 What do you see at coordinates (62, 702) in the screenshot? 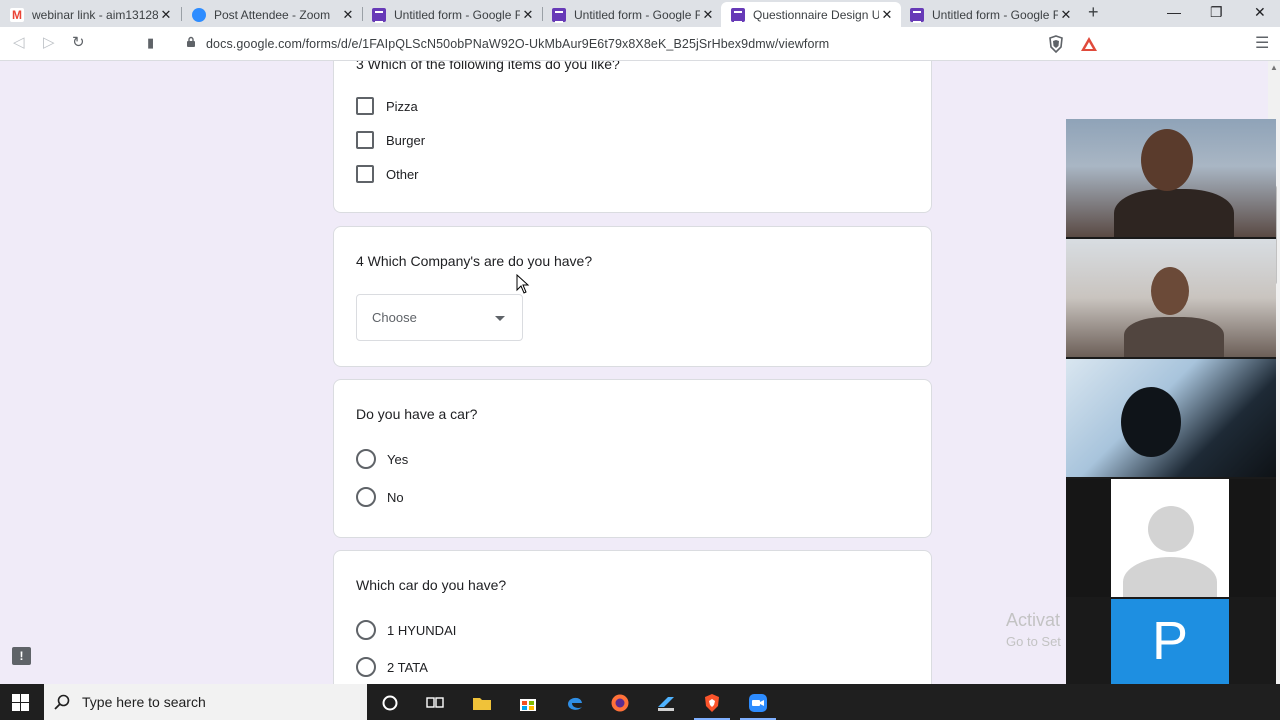
I see `search-icon` at bounding box center [62, 702].